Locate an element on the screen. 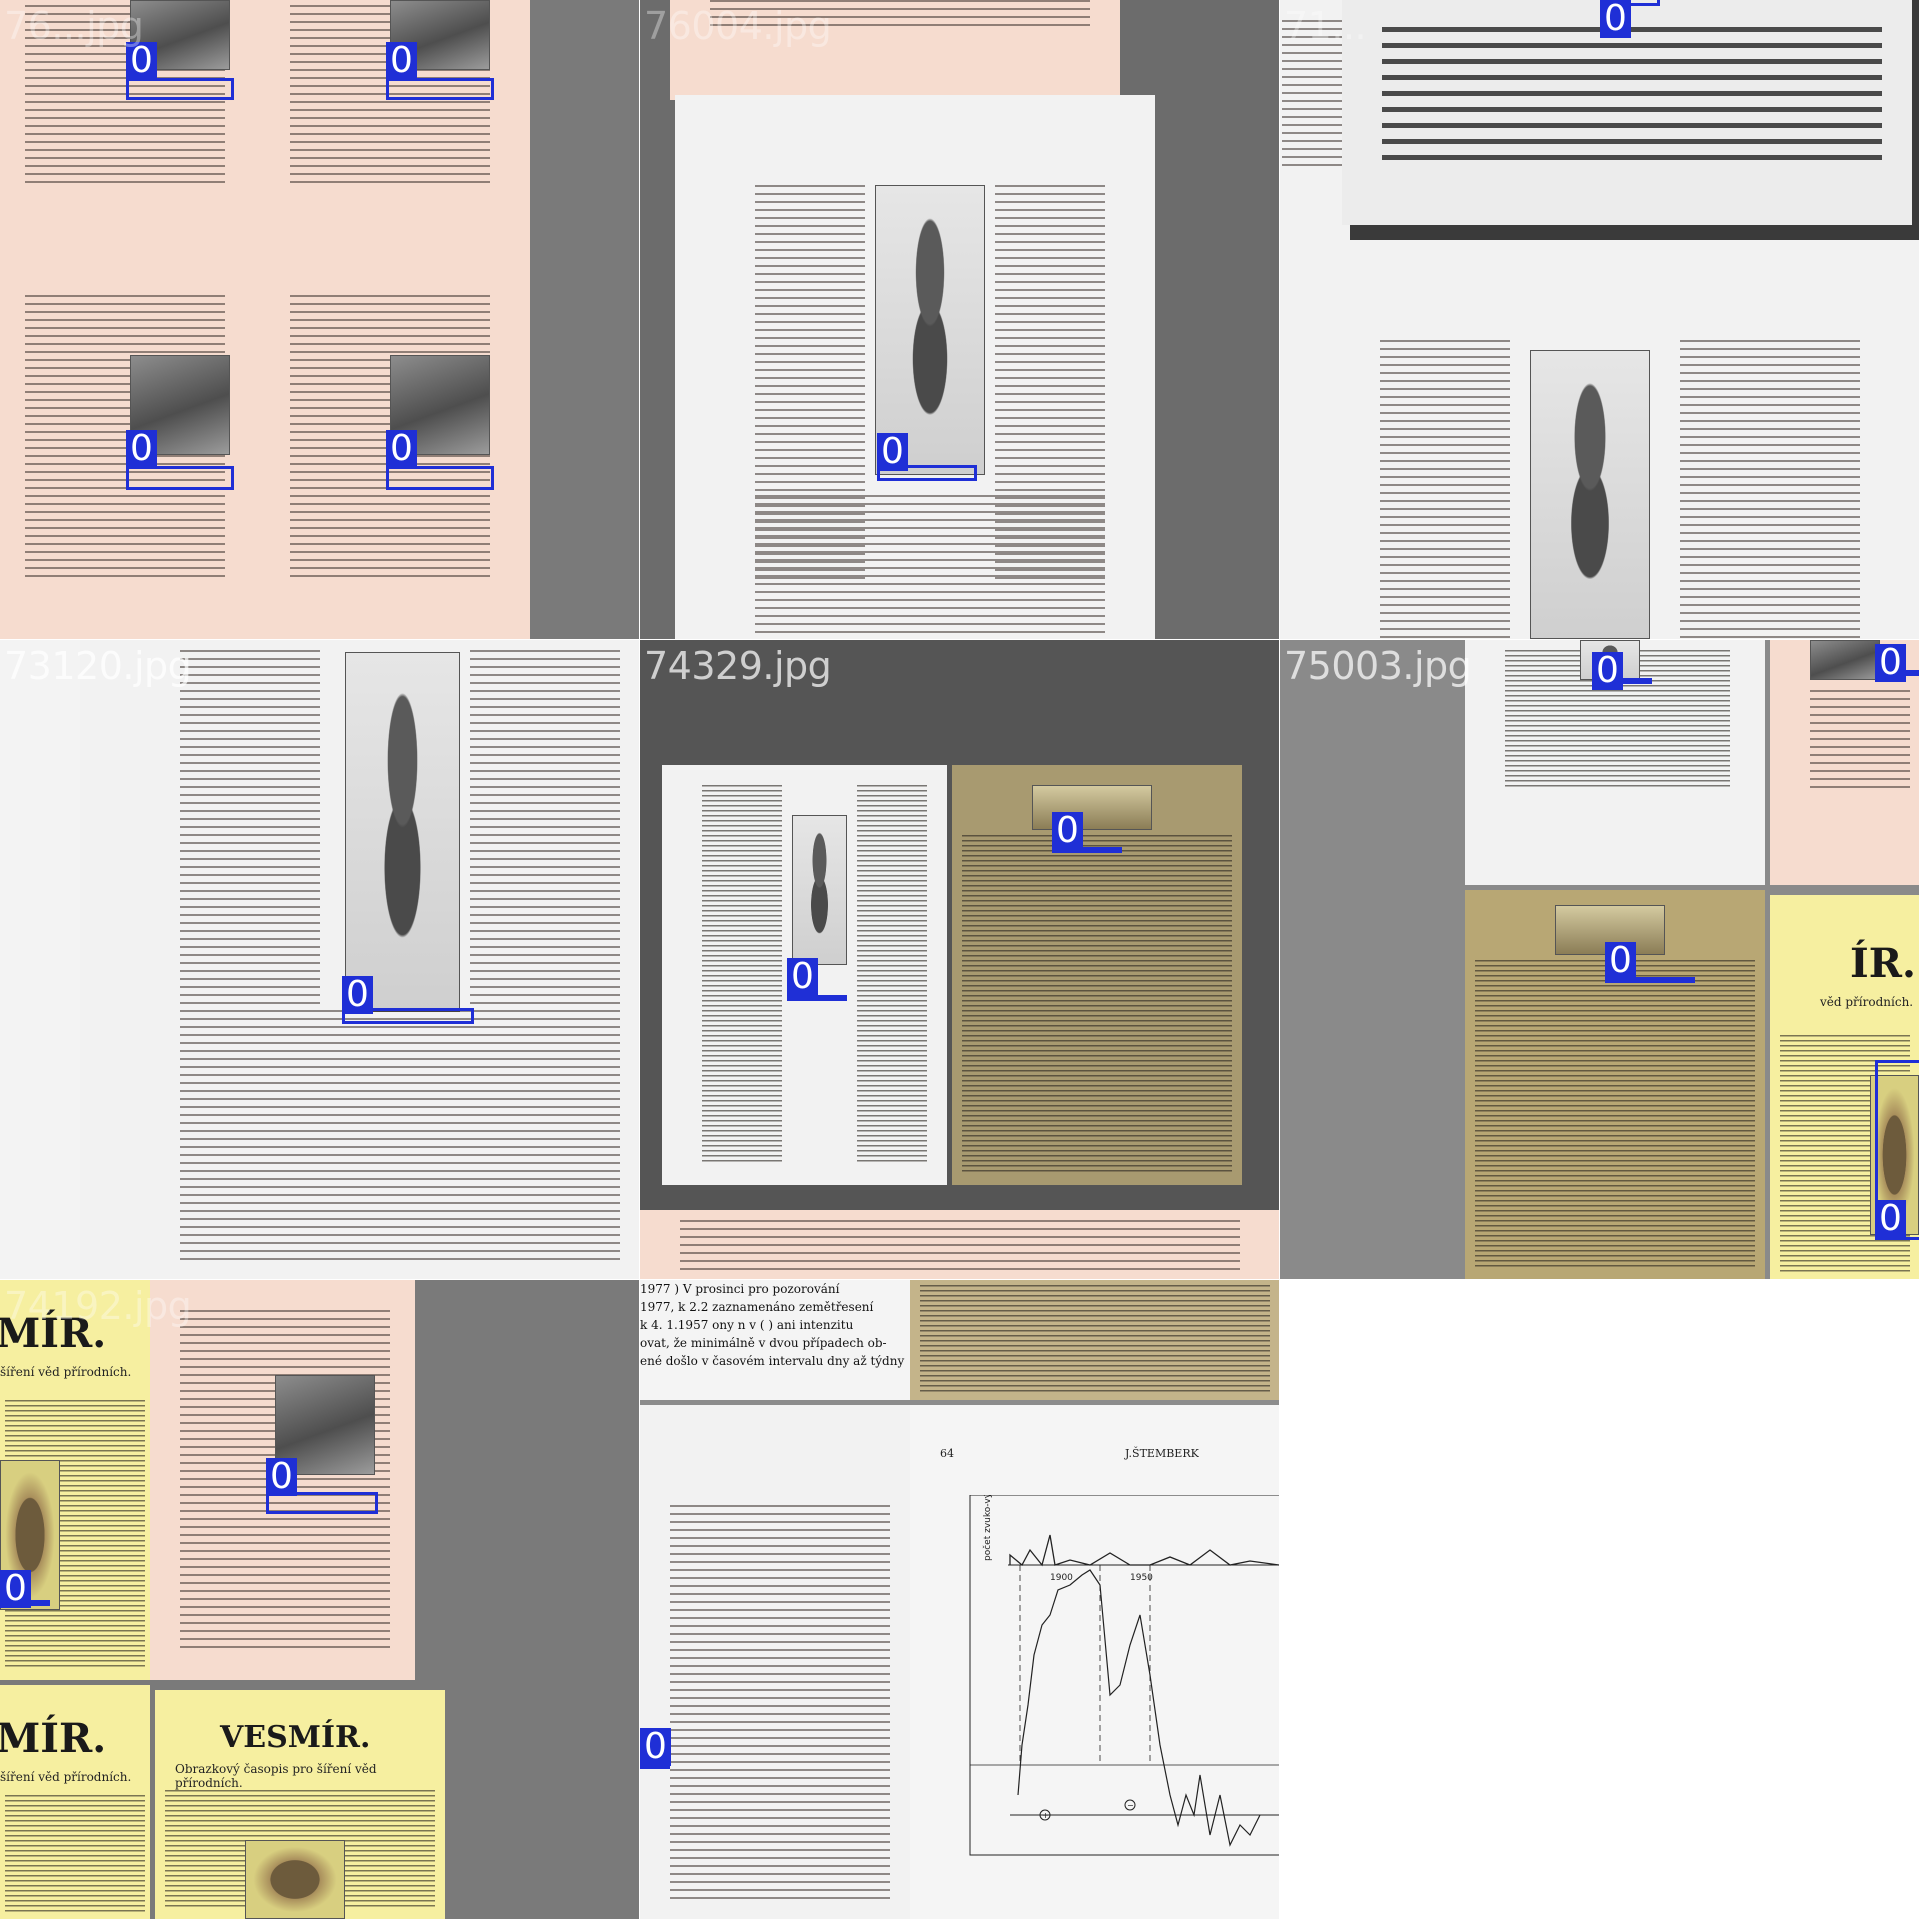 The width and height of the screenshot is (1920, 1920). vesmir-masthead: VESMÍR. is located at coordinates (295, 1737).